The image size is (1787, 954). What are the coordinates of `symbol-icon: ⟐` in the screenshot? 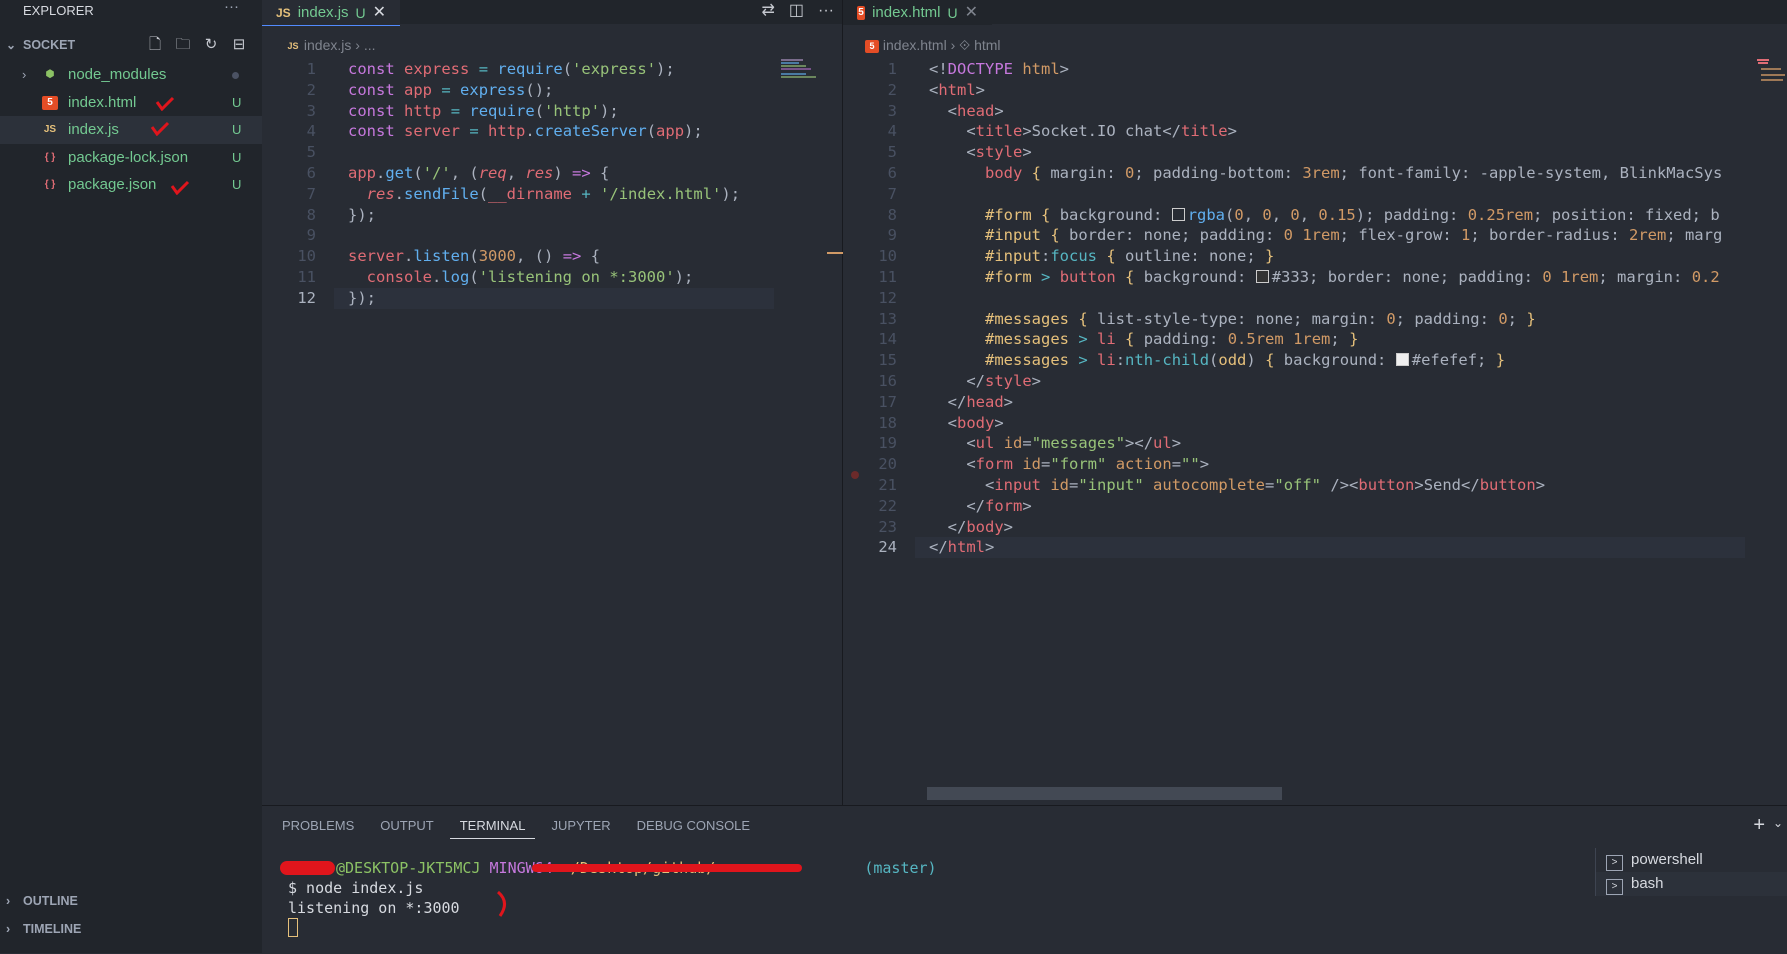 It's located at (965, 45).